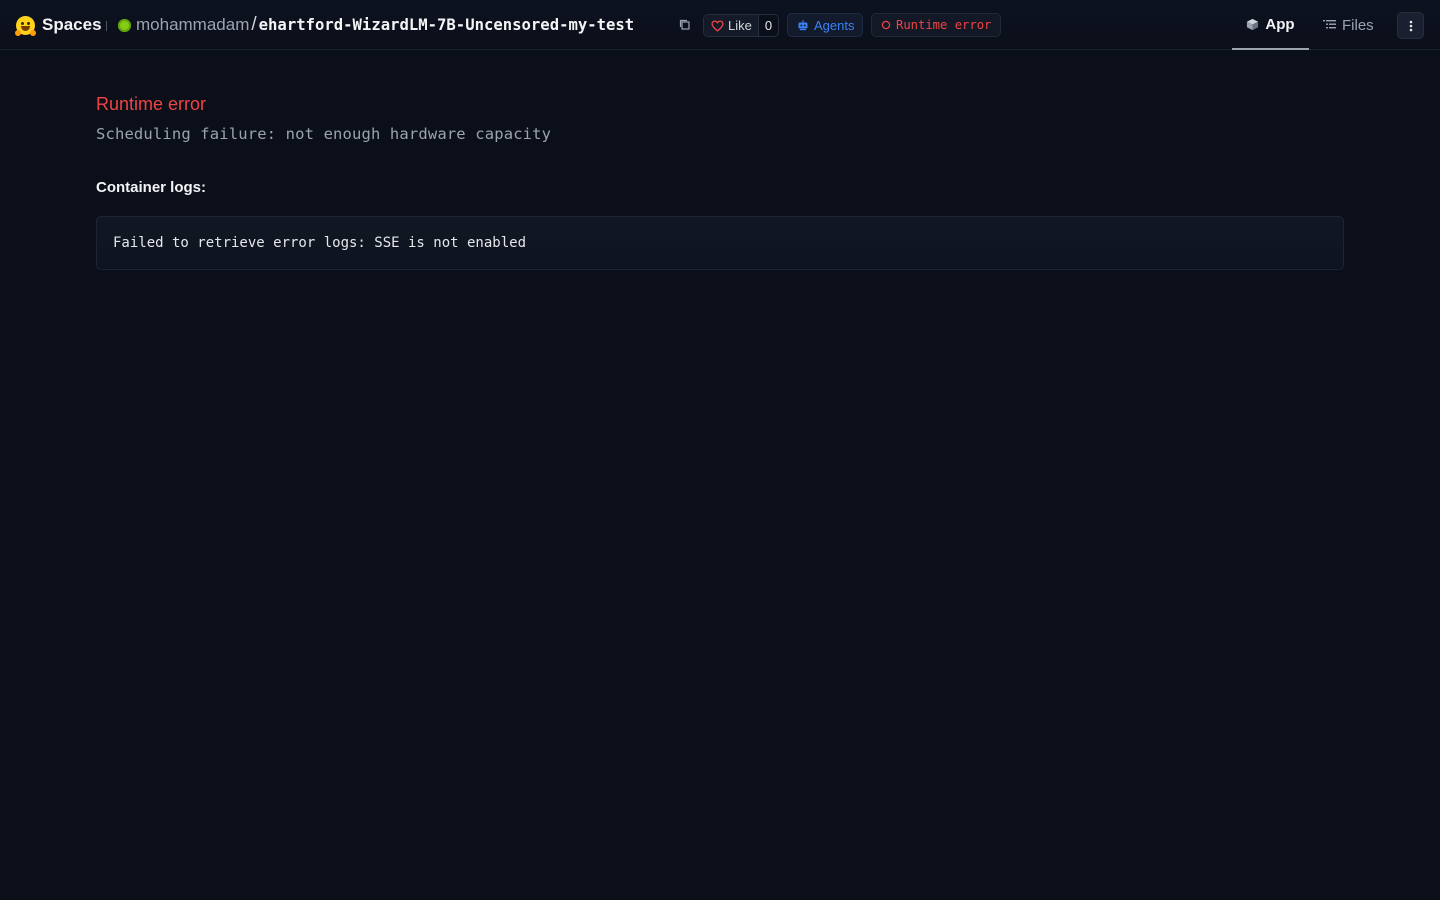 This screenshot has height=900, width=1440. Describe the element at coordinates (1280, 24) in the screenshot. I see `tab-app-label: App` at that location.